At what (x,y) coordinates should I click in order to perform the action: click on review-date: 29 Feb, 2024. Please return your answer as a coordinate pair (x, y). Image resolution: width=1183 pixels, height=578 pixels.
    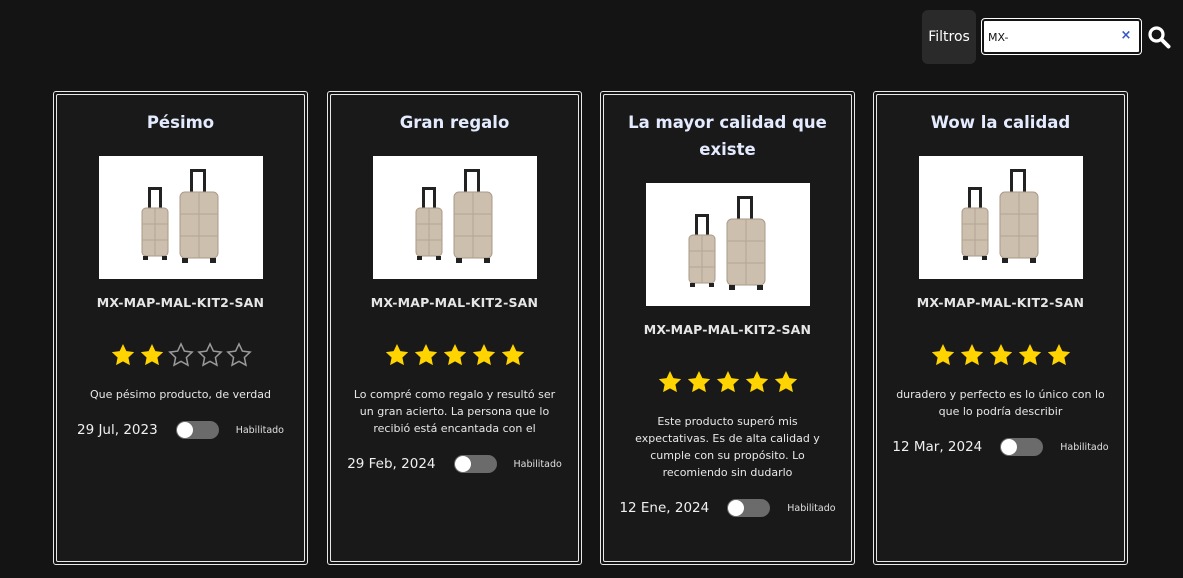
    Looking at the image, I should click on (391, 464).